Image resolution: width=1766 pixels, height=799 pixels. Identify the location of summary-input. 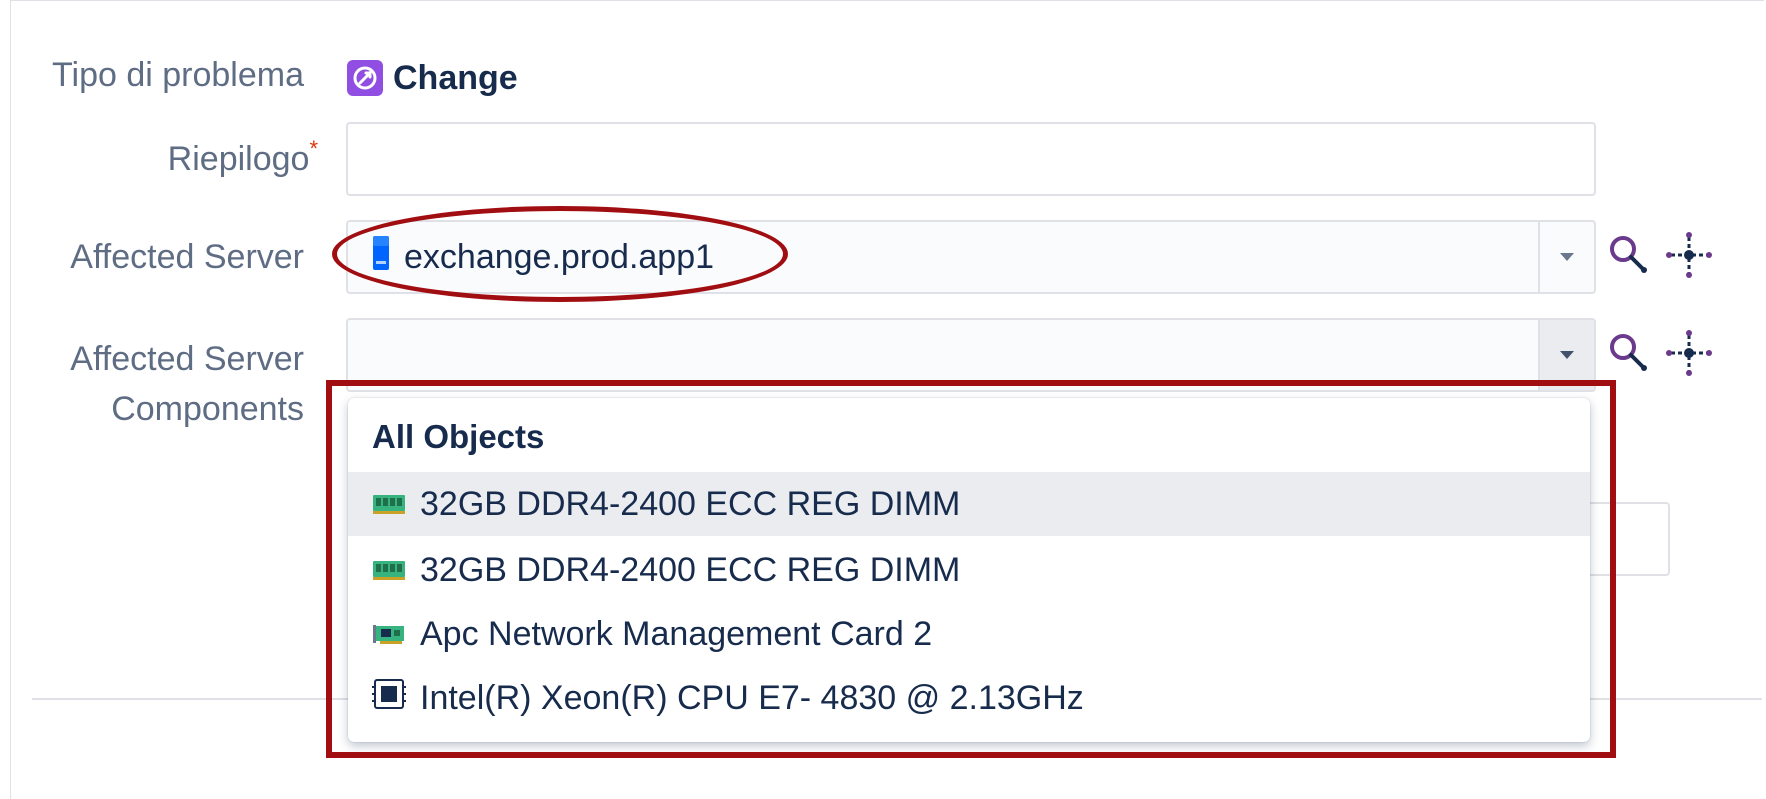
(971, 159).